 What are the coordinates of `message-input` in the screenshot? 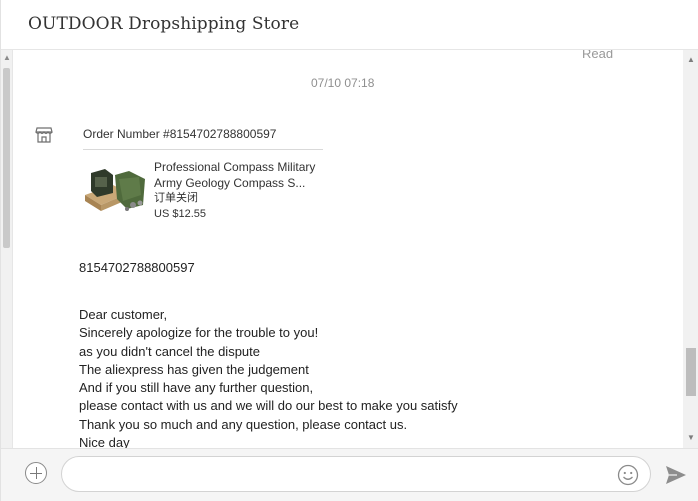 It's located at (356, 474).